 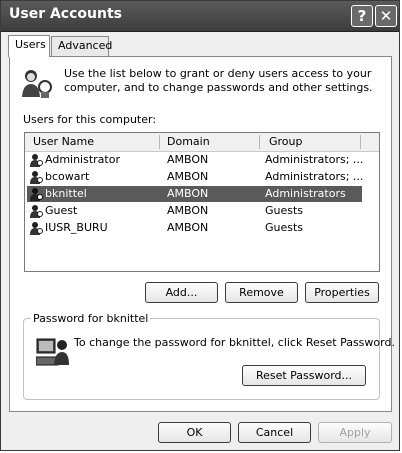 I want to click on group-cell: Administrators, so click(x=305, y=193).